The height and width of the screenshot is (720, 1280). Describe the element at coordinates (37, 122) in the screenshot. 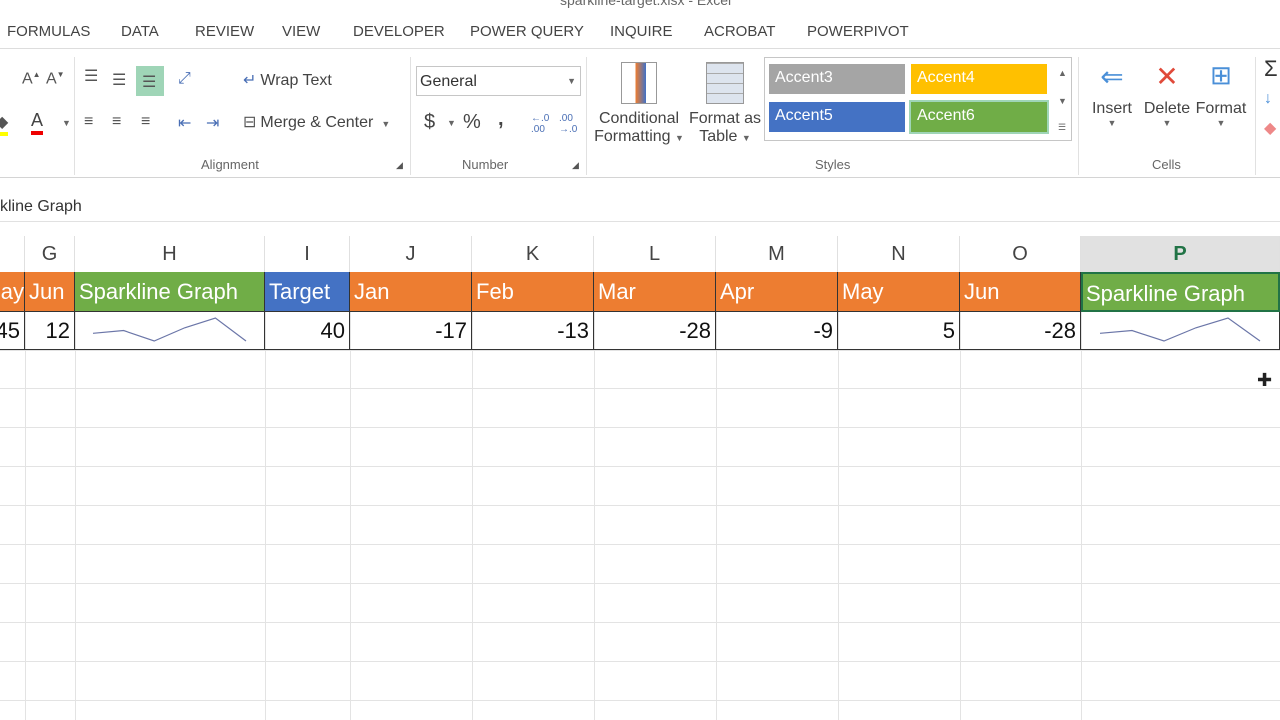

I see `font-color-icon: A` at that location.